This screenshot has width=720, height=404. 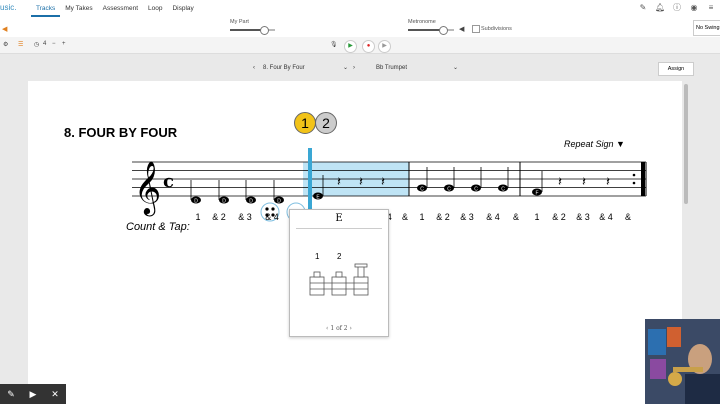 I want to click on repeat-dot-bottom, so click(x=634, y=183).